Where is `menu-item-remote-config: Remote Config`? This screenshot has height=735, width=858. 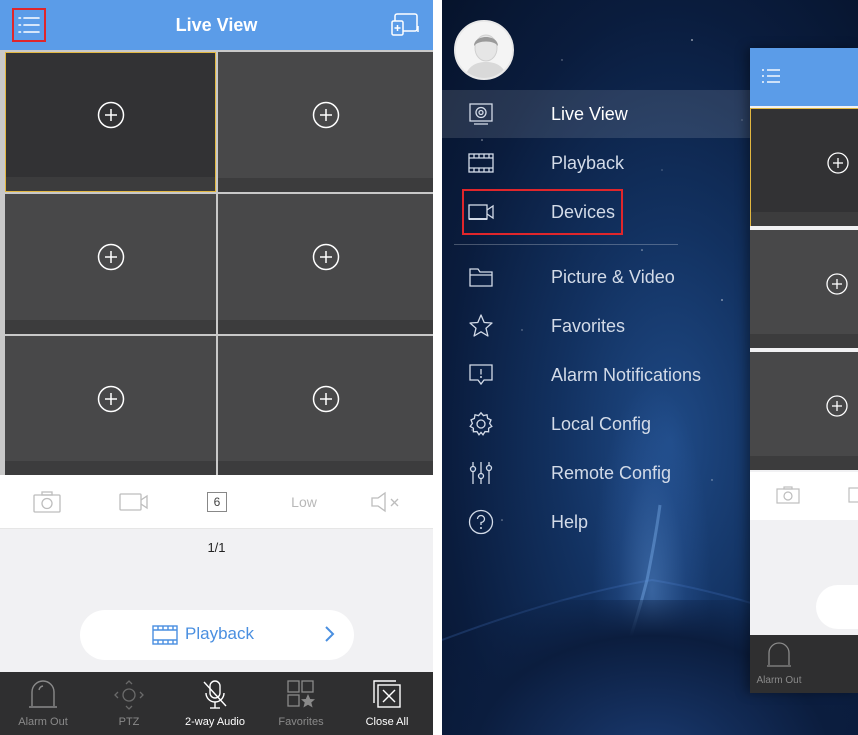 menu-item-remote-config: Remote Config is located at coordinates (597, 473).